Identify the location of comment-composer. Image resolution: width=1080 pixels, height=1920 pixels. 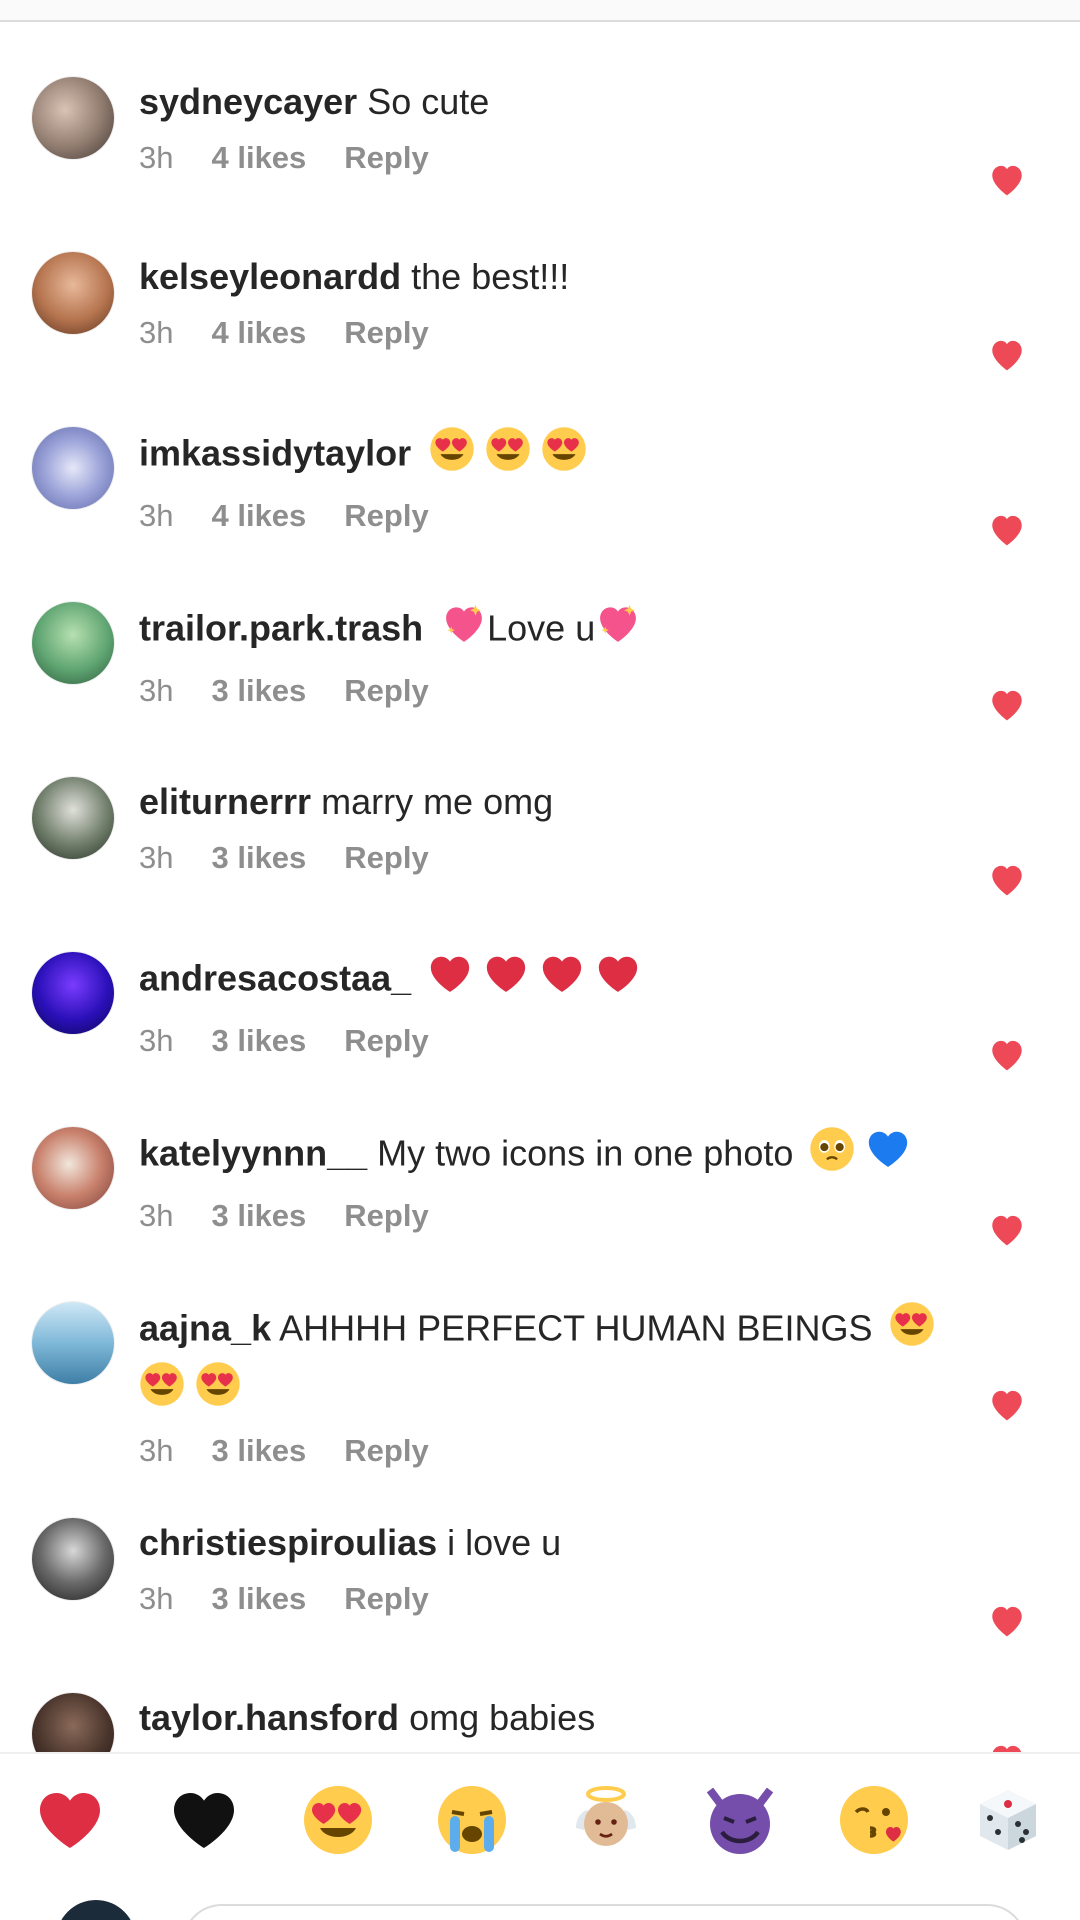
(540, 1906).